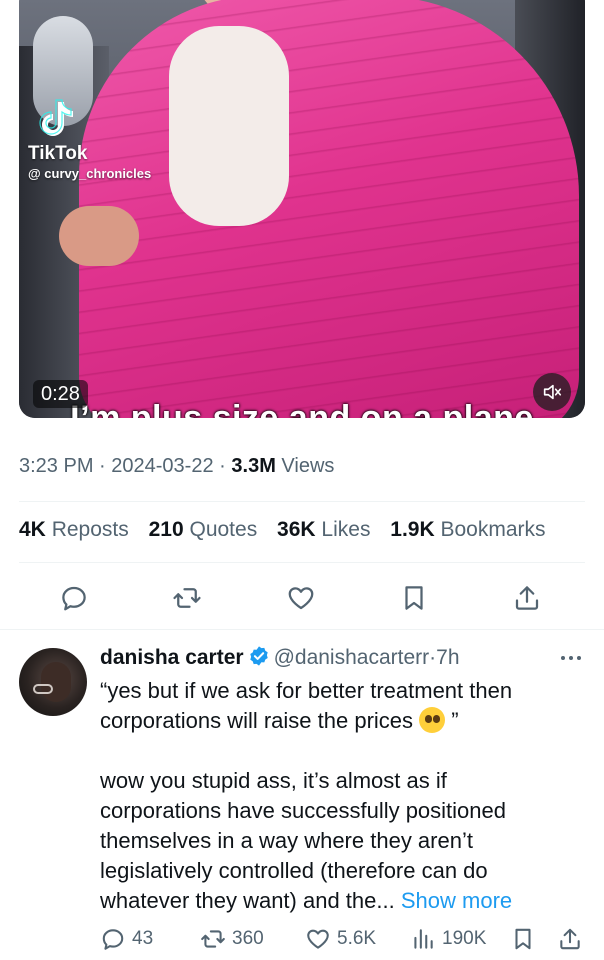 This screenshot has width=604, height=960. I want to click on tiktok-handle: @ curvy_chronicles, so click(90, 173).